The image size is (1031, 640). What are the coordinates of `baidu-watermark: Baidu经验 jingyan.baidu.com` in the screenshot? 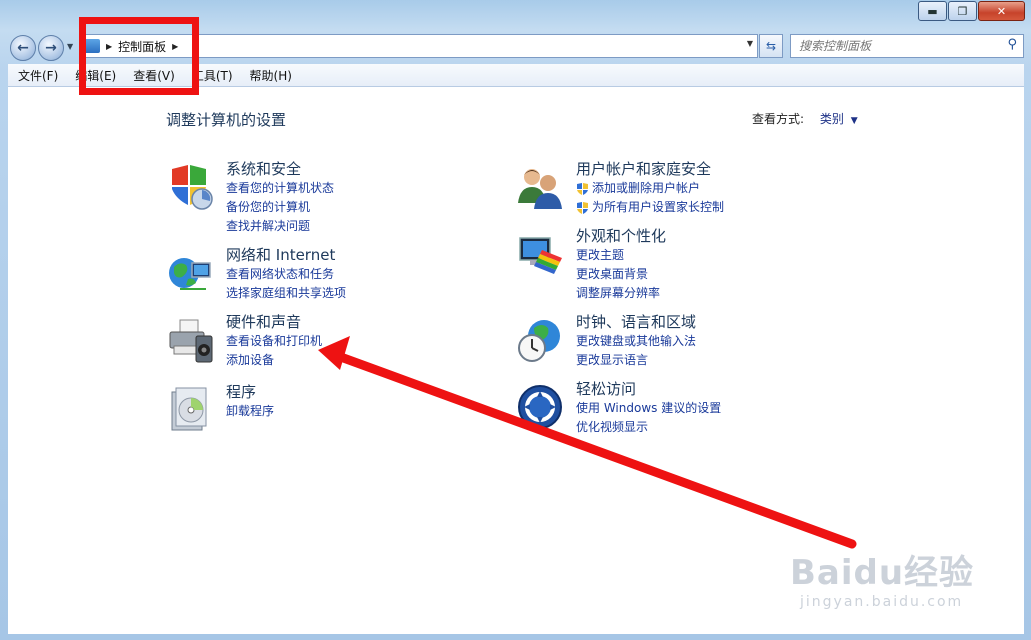 It's located at (882, 577).